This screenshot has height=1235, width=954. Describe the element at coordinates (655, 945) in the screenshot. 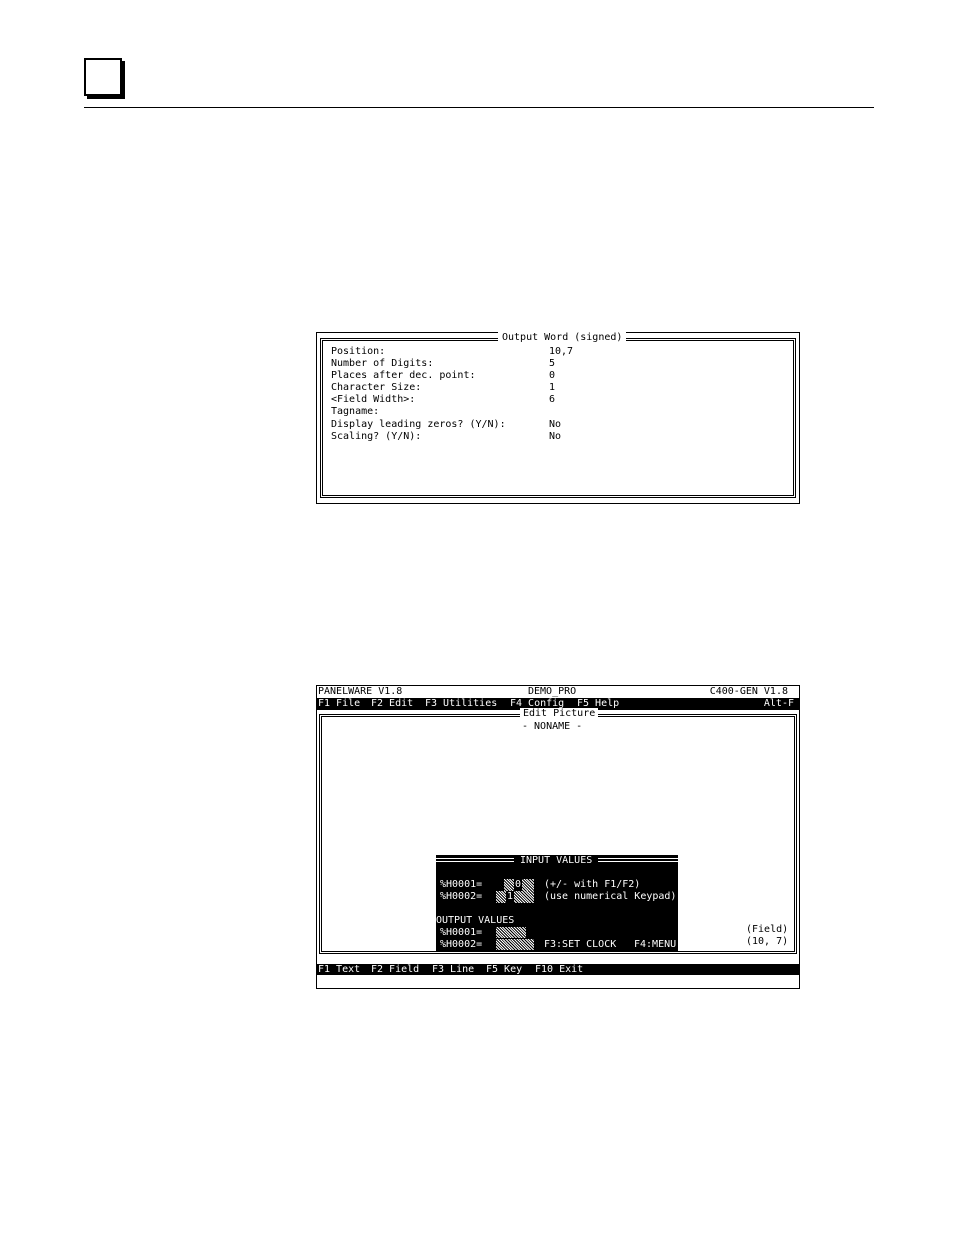

I see `menu-key: F4:MENU` at that location.